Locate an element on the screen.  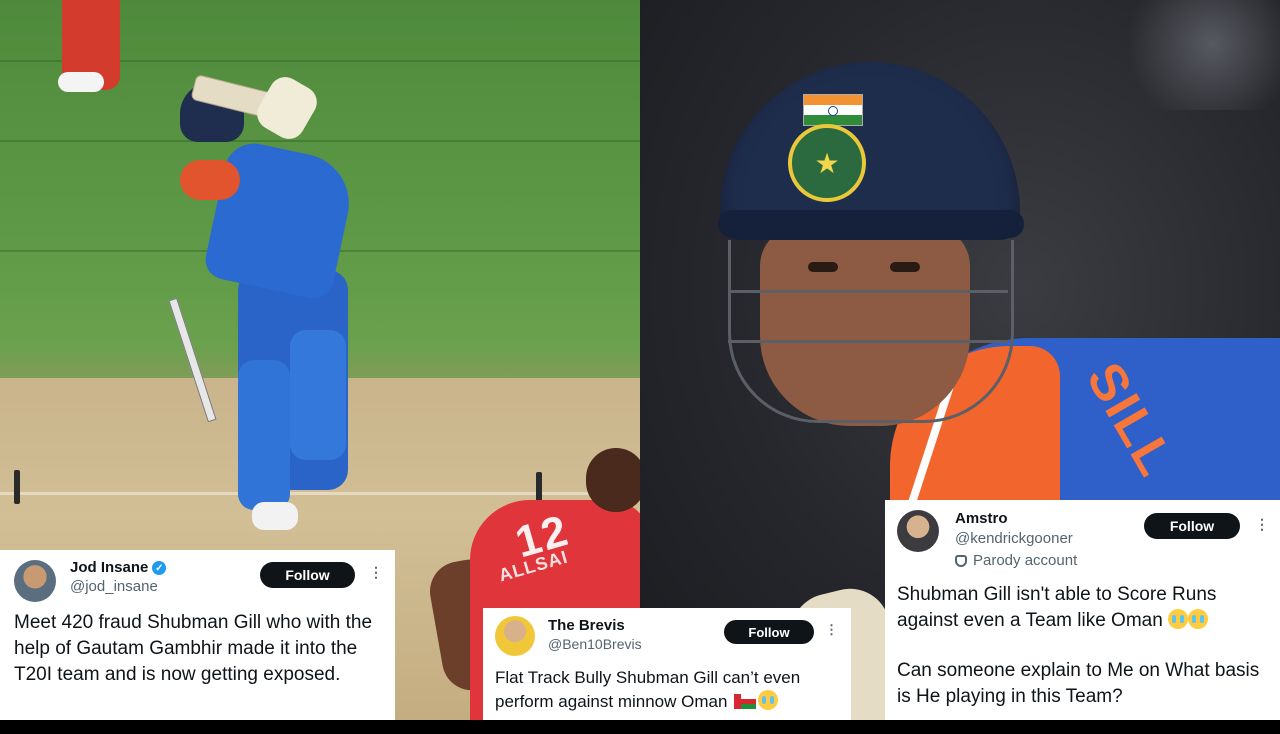
stump is located at coordinates (17, 487).